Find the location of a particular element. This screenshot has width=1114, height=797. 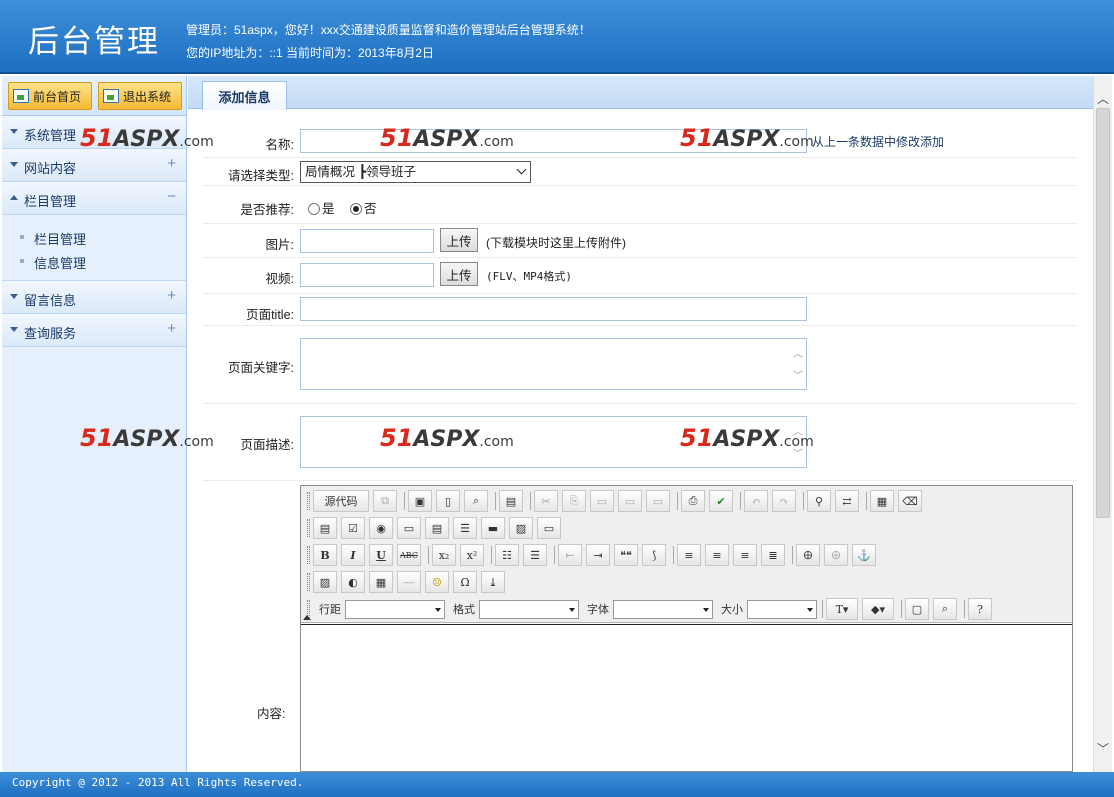

horizontal-rule-icon: ― is located at coordinates (409, 582).